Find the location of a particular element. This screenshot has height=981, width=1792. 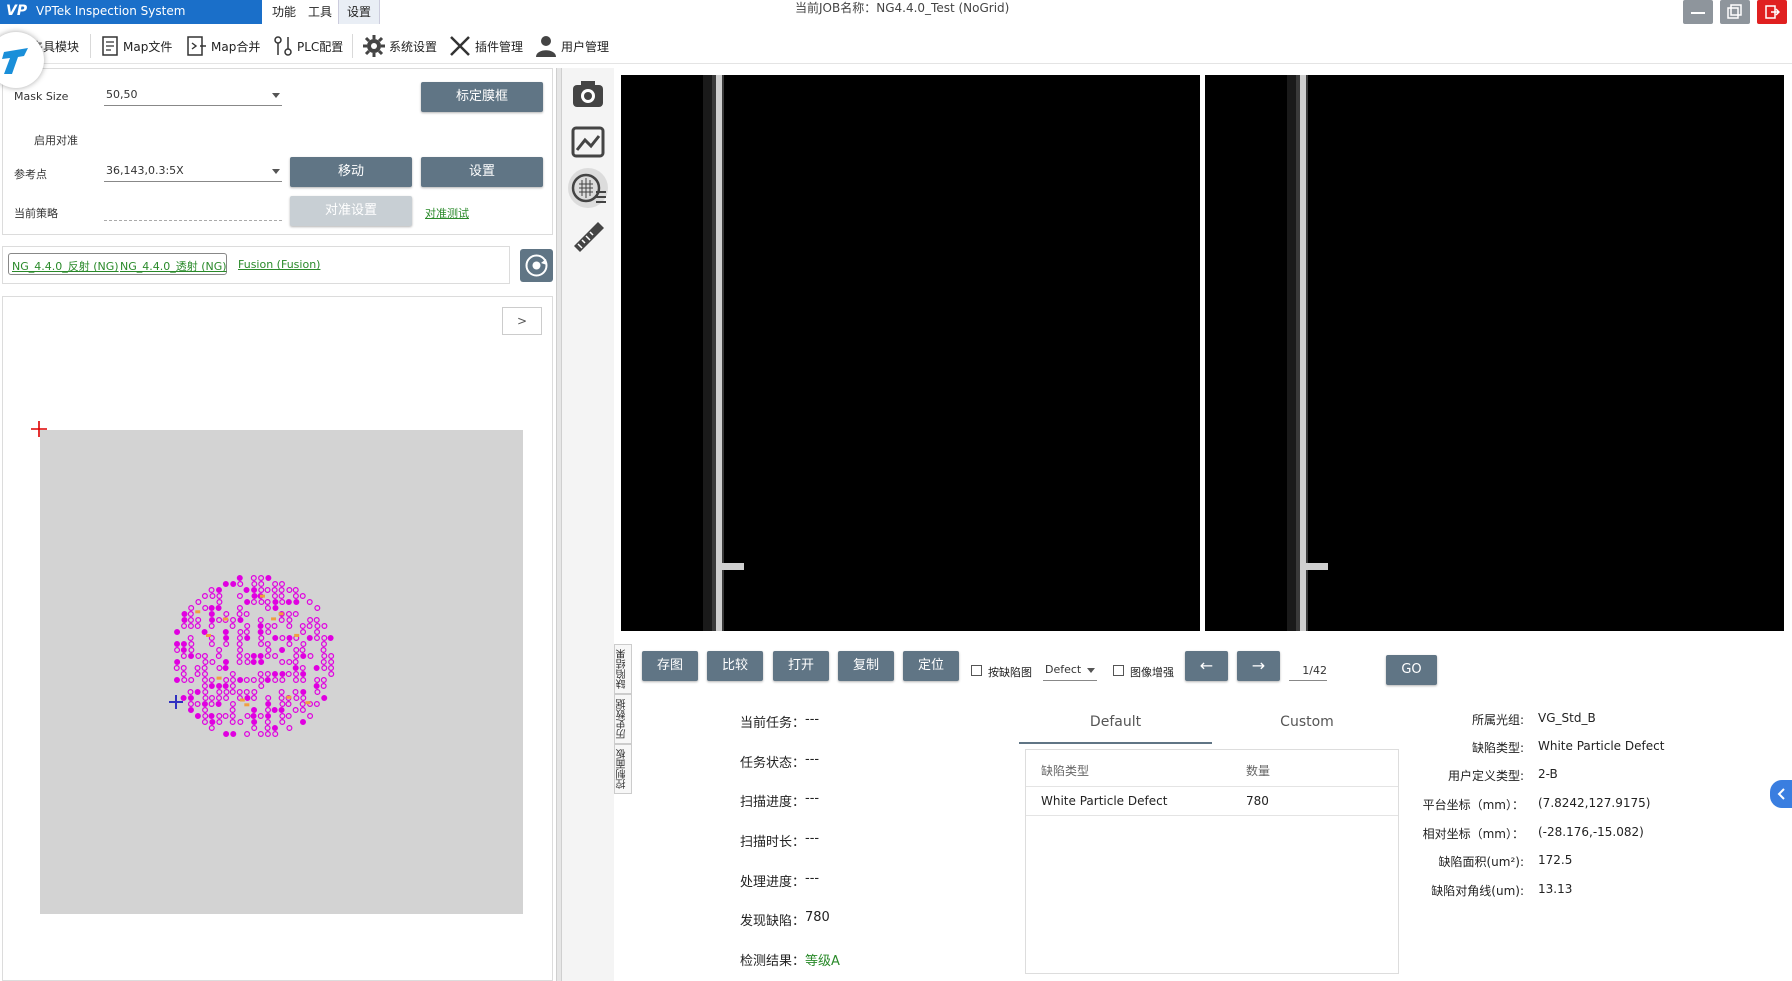

maximize-button is located at coordinates (1735, 12).